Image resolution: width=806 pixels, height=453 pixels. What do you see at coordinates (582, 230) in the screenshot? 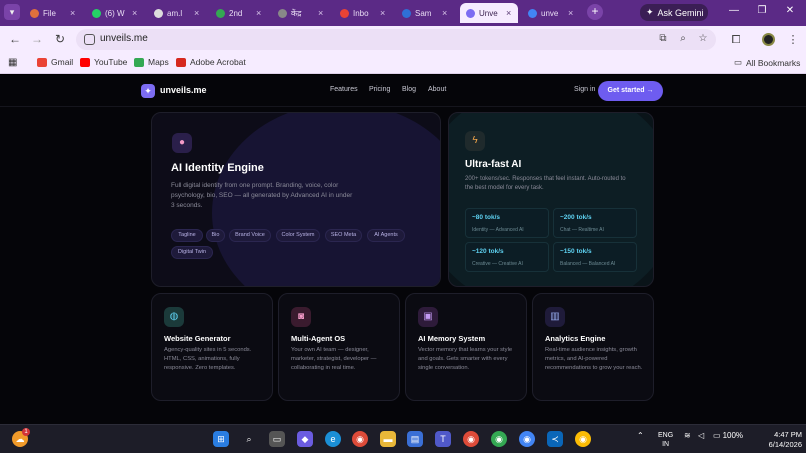
I see `metric-label: Chat — Realtime AI` at bounding box center [582, 230].